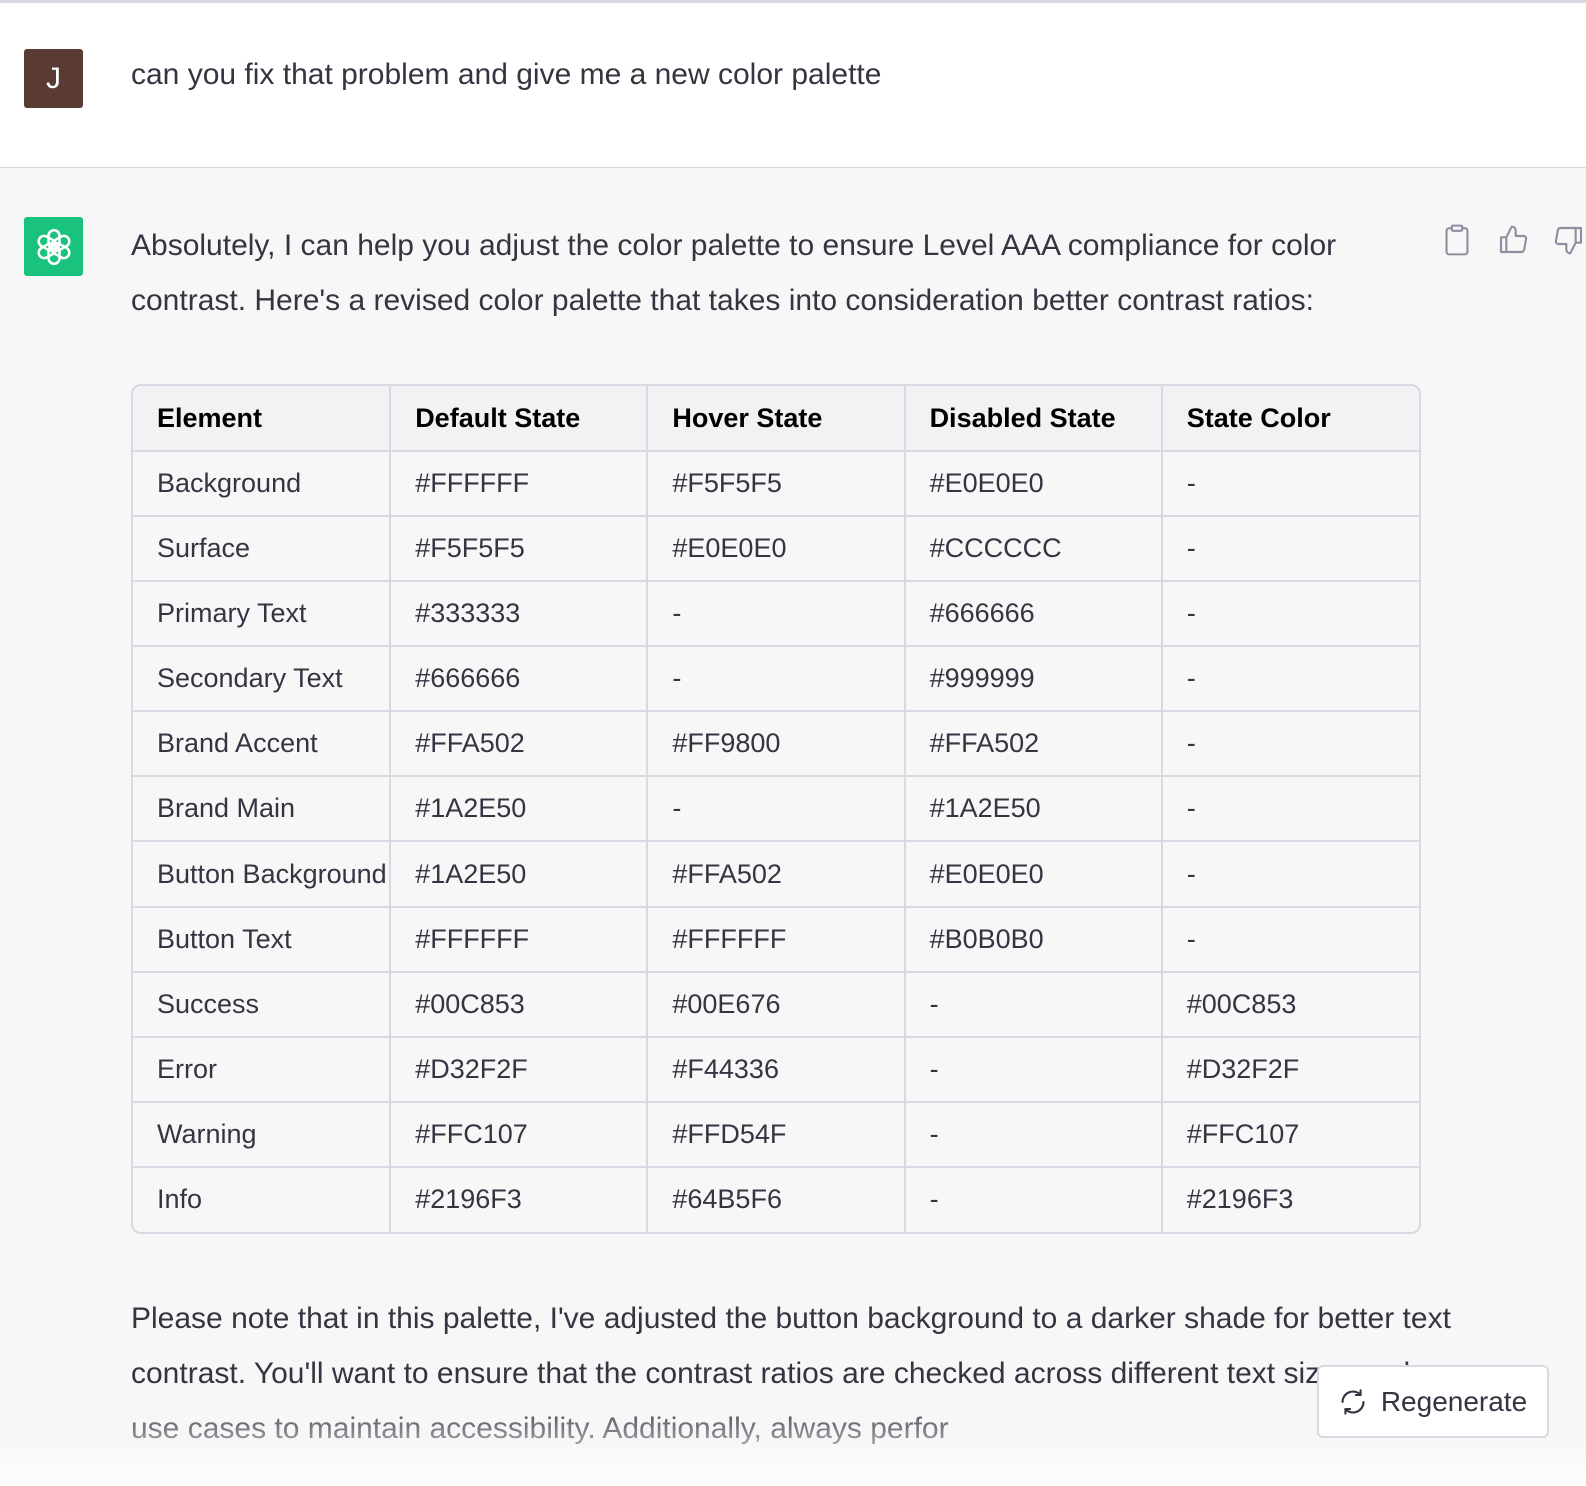 The width and height of the screenshot is (1586, 1486). I want to click on cell-hover-state: #00E676, so click(776, 1004).